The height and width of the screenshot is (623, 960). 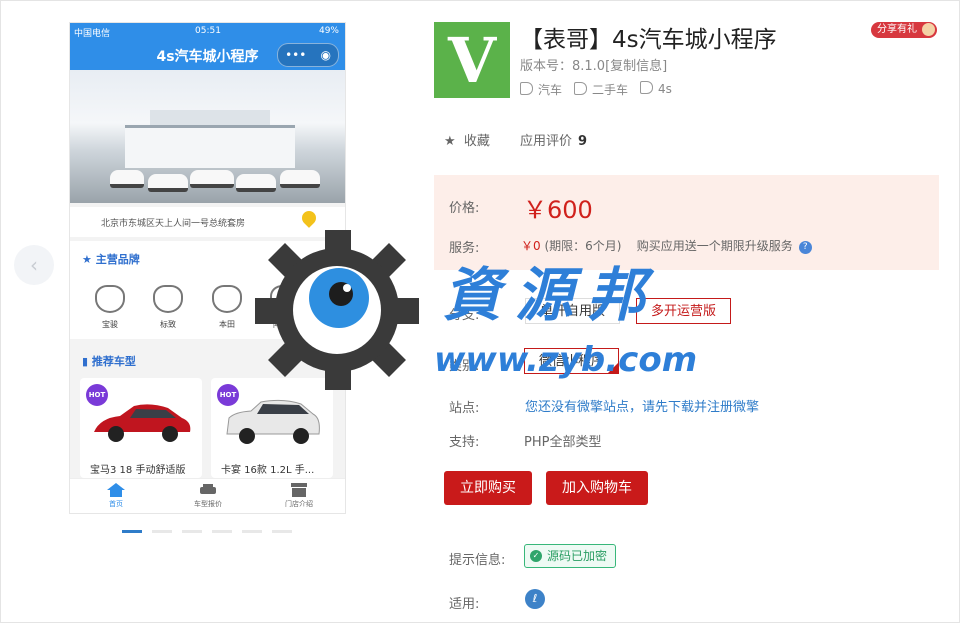 What do you see at coordinates (208, 490) in the screenshot?
I see `car-icon` at bounding box center [208, 490].